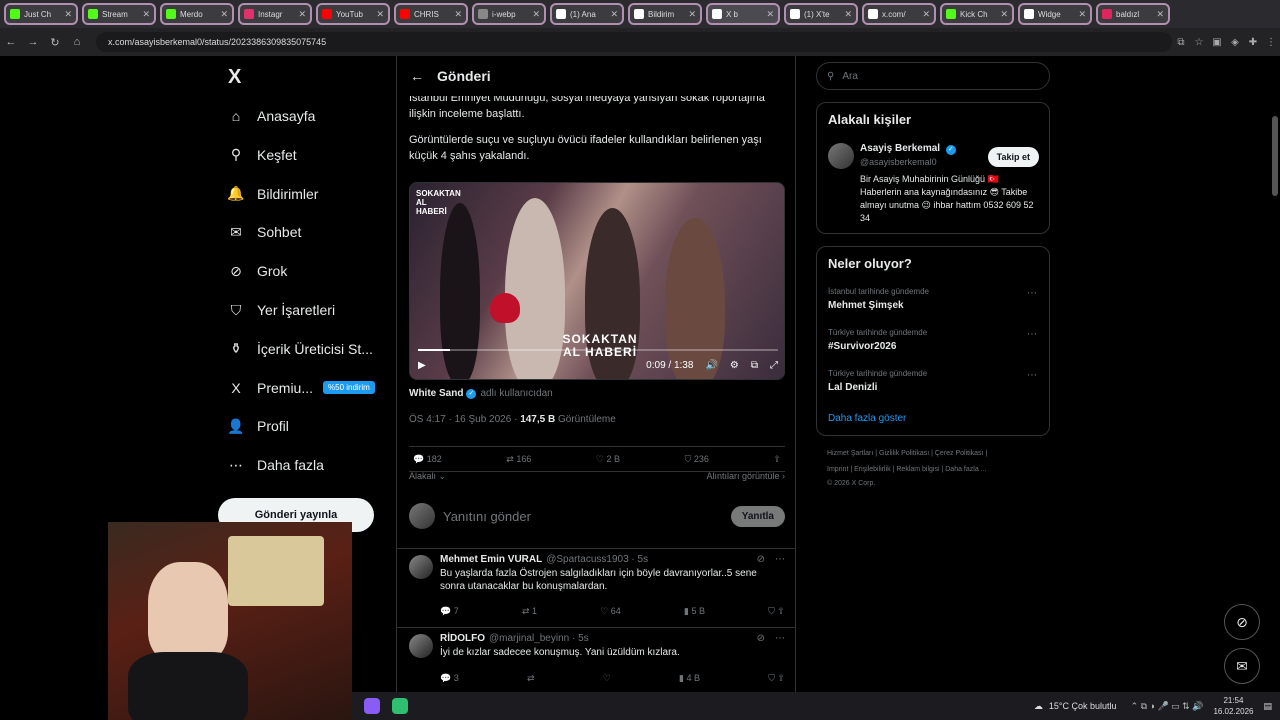 The image size is (1280, 720). What do you see at coordinates (1217, 42) in the screenshot?
I see `extension-icon: ▣` at bounding box center [1217, 42].